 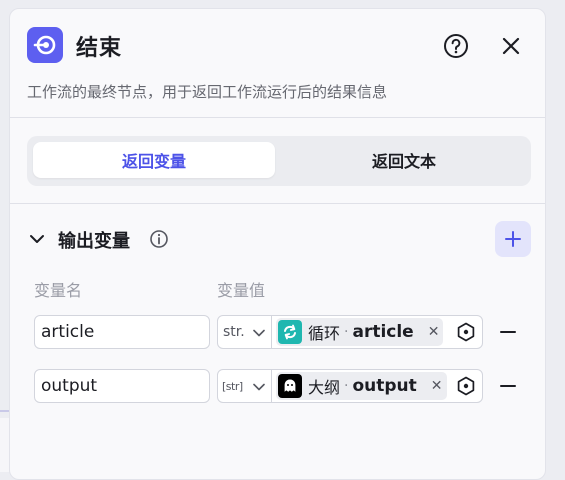 What do you see at coordinates (404, 160) in the screenshot?
I see `tab-return-text: 返回文本` at bounding box center [404, 160].